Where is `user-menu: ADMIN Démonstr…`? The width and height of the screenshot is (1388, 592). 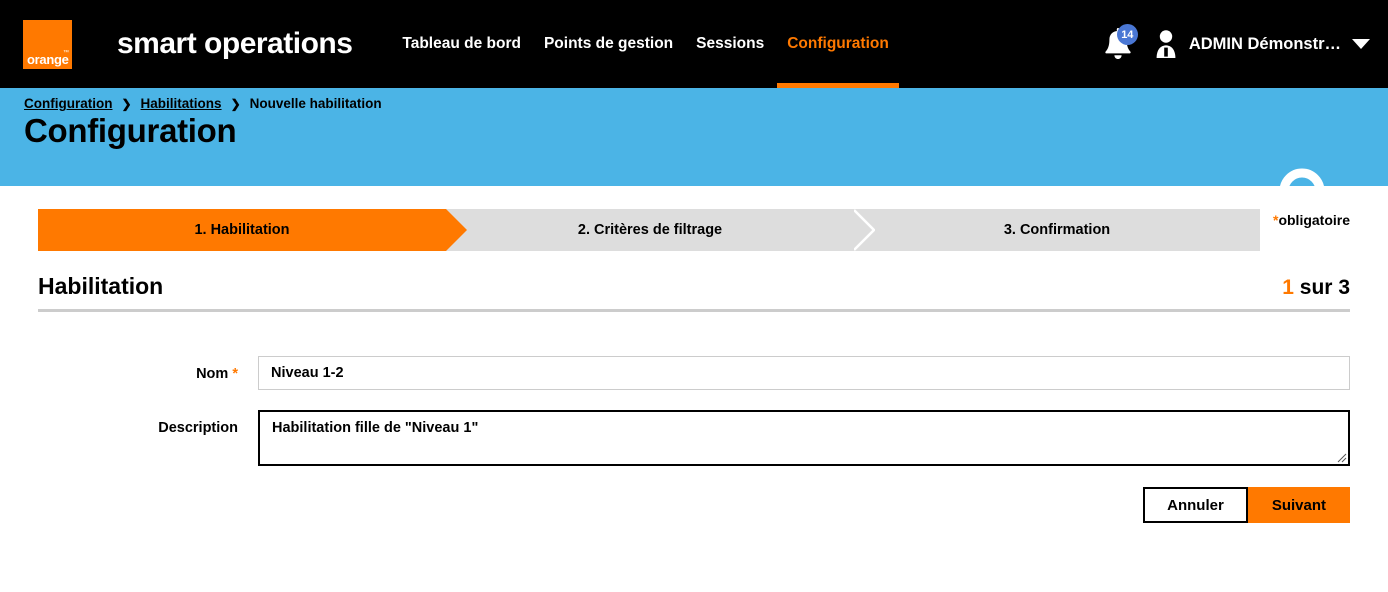
user-menu: ADMIN Démonstr… is located at coordinates (1261, 44).